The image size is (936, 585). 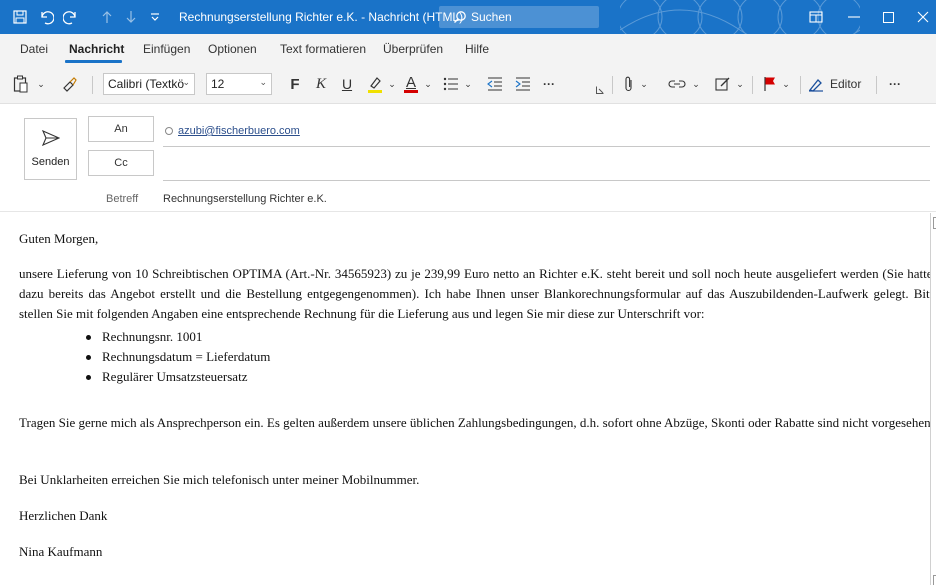 What do you see at coordinates (71, 17) in the screenshot?
I see `redo-icon` at bounding box center [71, 17].